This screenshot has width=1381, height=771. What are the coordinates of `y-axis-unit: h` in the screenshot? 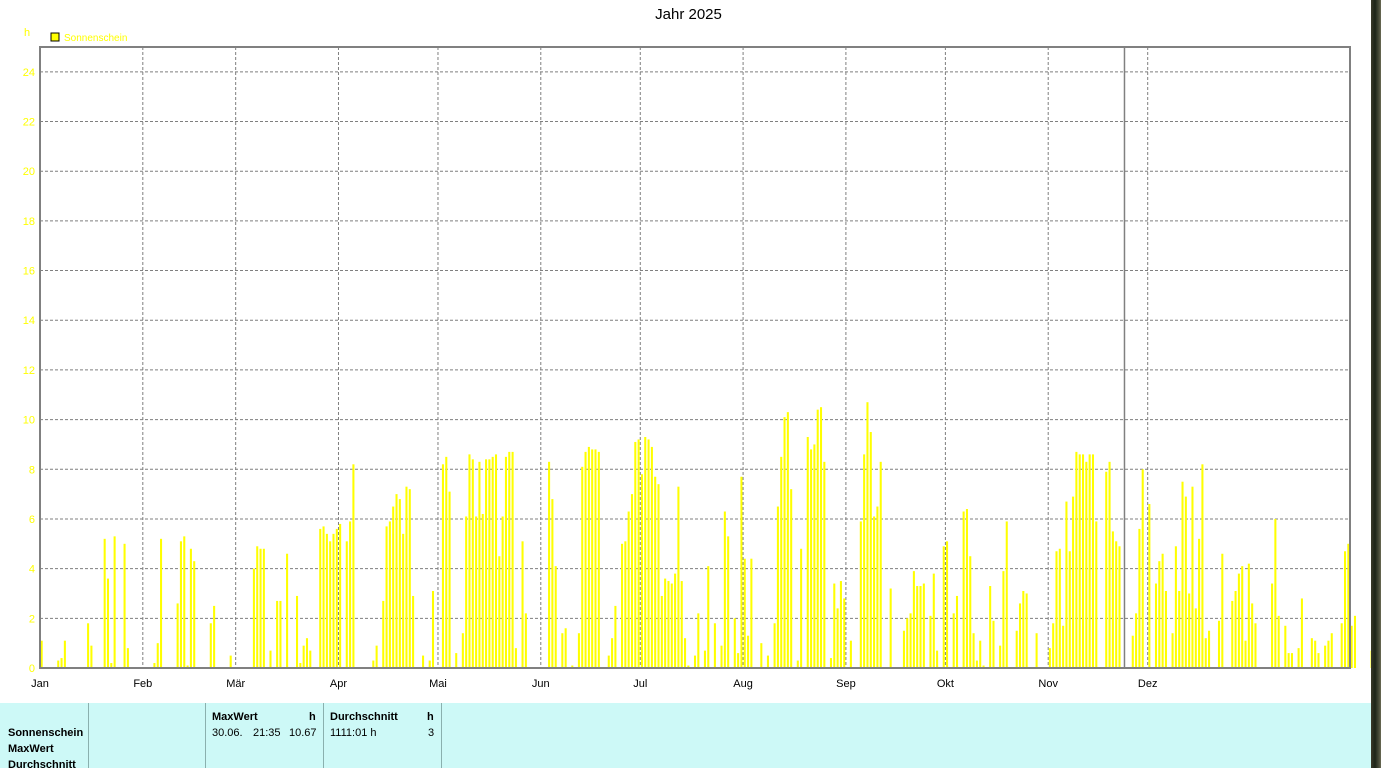 It's located at (27, 33).